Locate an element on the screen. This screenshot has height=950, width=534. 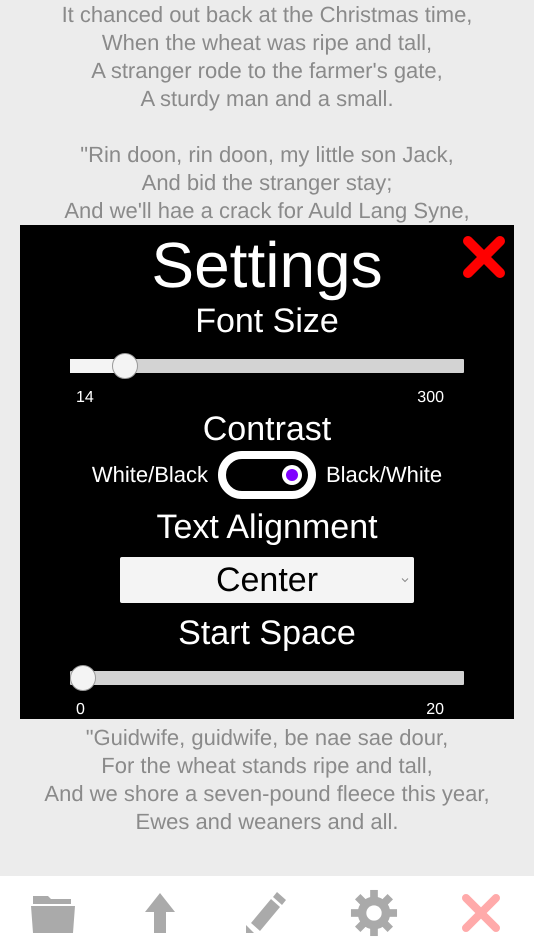
contrast-toggle is located at coordinates (267, 475).